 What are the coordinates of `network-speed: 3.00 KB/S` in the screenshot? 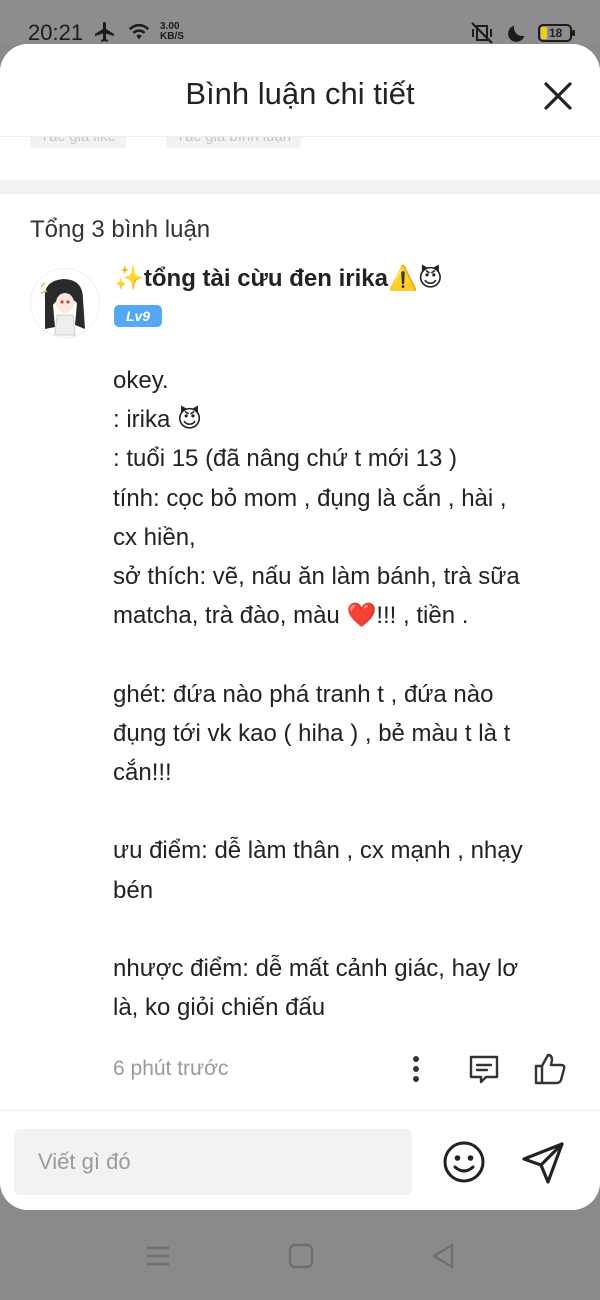 It's located at (172, 32).